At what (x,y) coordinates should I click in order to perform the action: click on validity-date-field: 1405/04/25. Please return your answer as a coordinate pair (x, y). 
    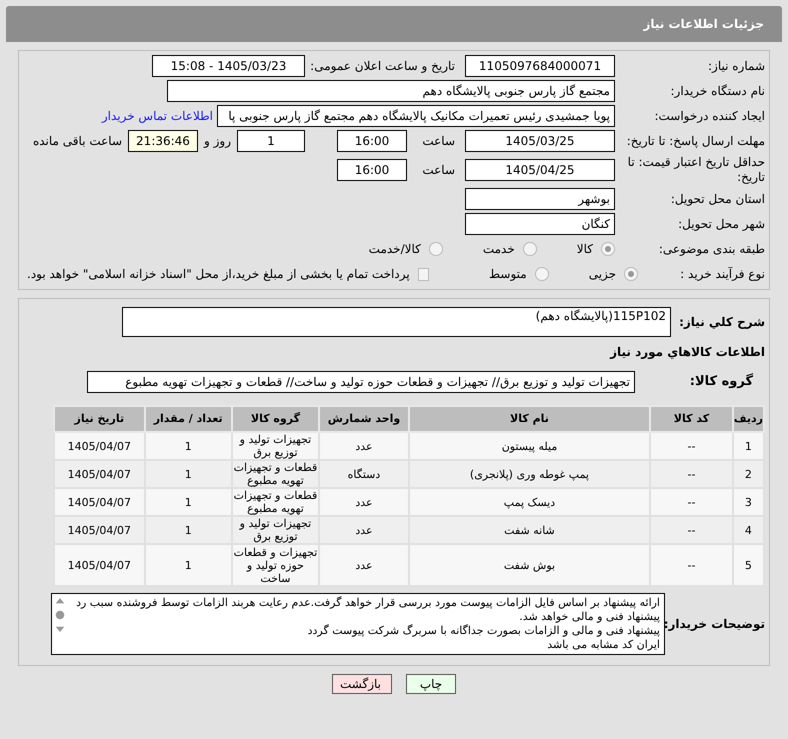
    Looking at the image, I should click on (540, 170).